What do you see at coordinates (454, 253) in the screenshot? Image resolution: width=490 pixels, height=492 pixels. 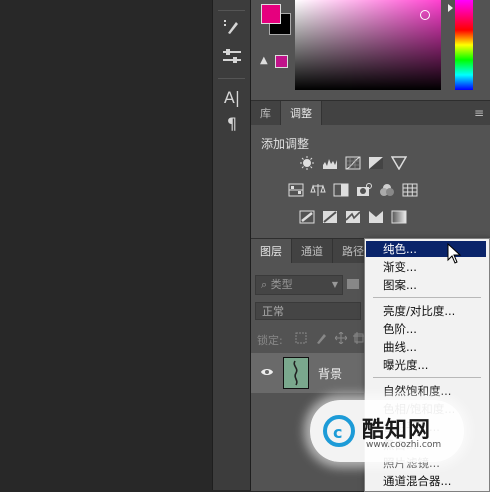 I see `mouse-cursor-icon` at bounding box center [454, 253].